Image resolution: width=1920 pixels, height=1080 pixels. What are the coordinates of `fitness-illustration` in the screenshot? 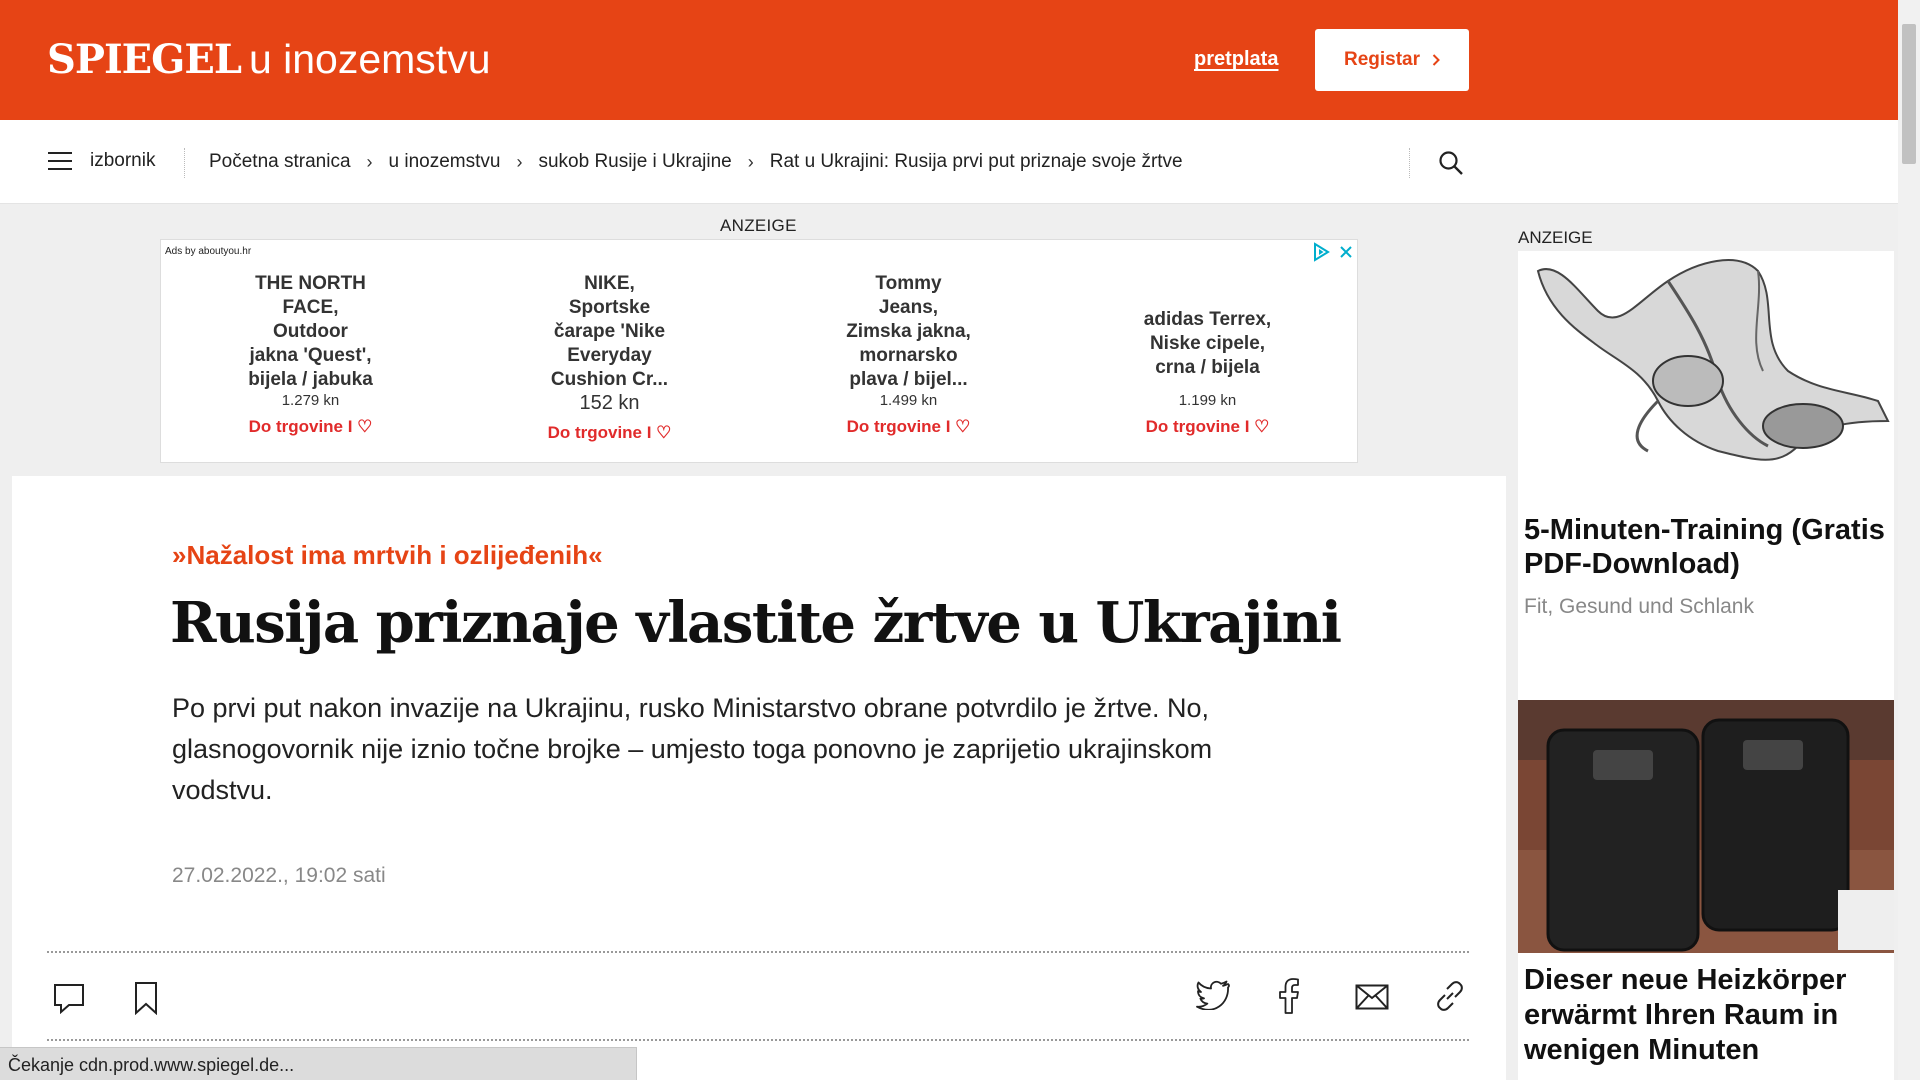 It's located at (1706, 376).